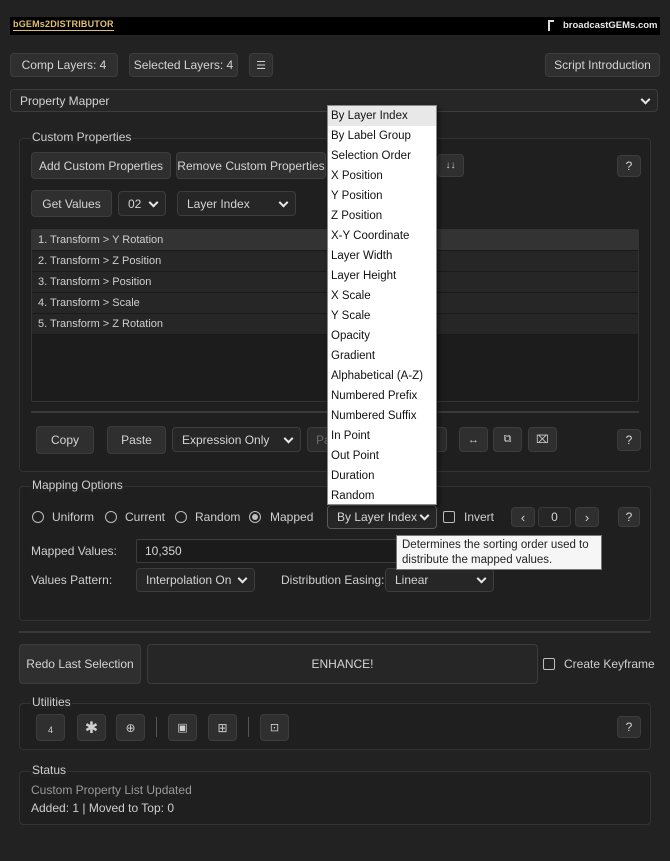  I want to click on utility-grid-button: ⊞, so click(222, 727).